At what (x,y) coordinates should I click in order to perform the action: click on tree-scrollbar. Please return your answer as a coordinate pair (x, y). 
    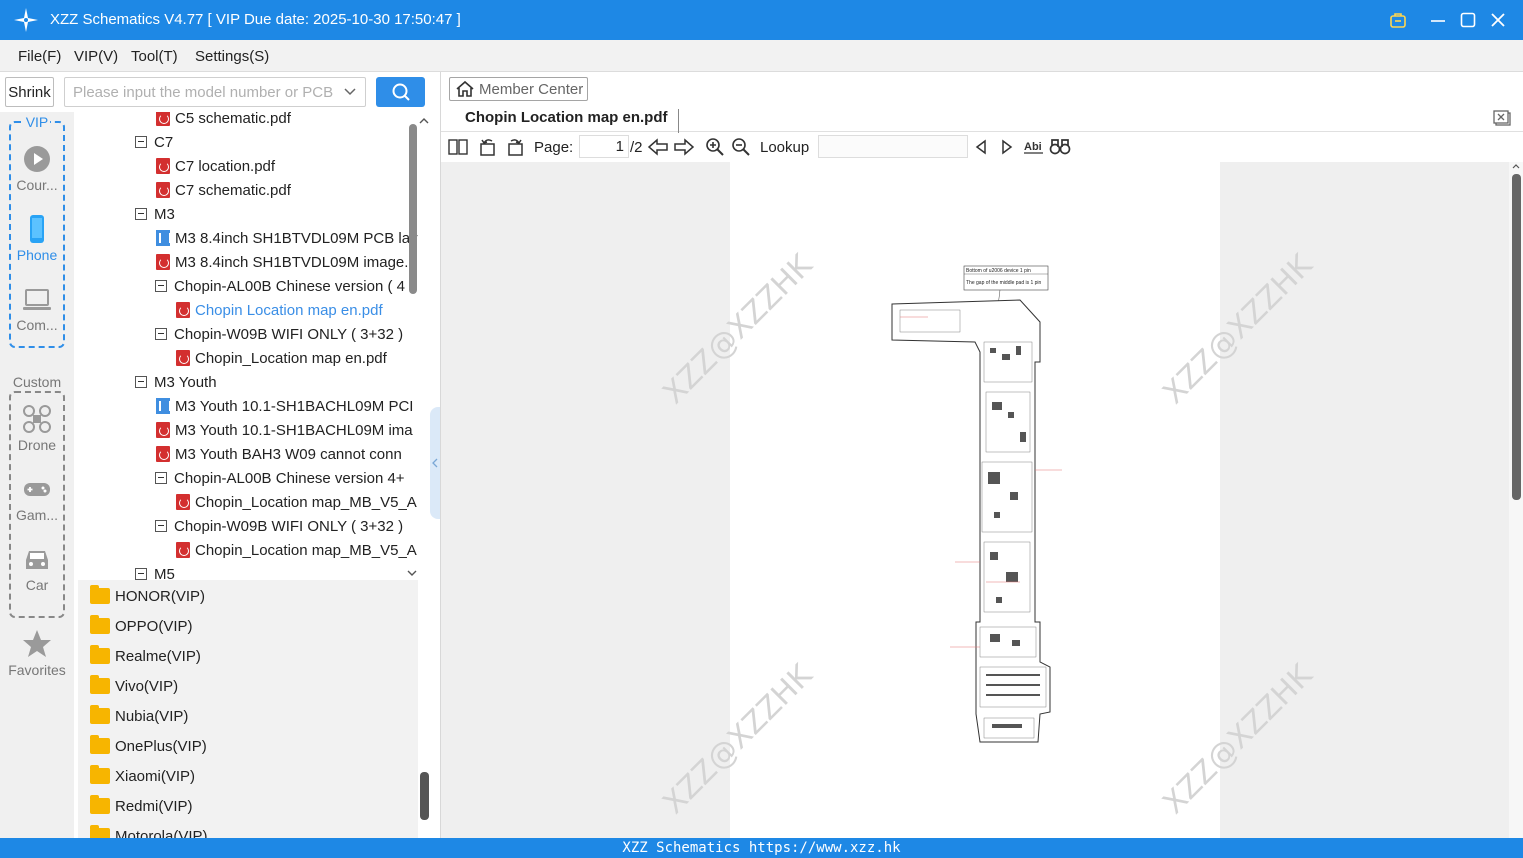
    Looking at the image, I should click on (413, 209).